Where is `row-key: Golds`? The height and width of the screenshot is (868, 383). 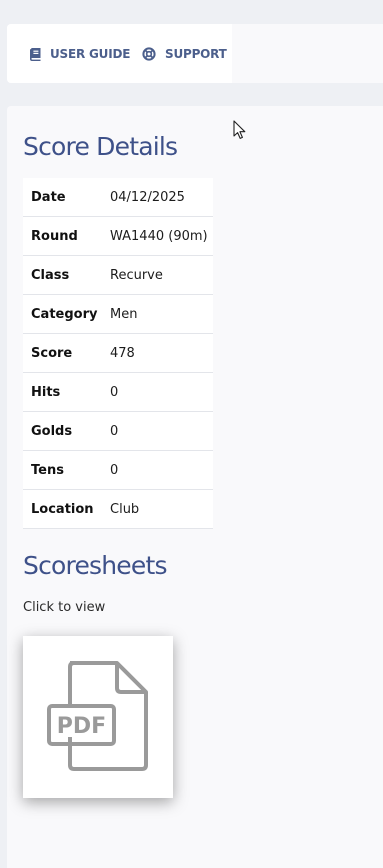
row-key: Golds is located at coordinates (62, 431).